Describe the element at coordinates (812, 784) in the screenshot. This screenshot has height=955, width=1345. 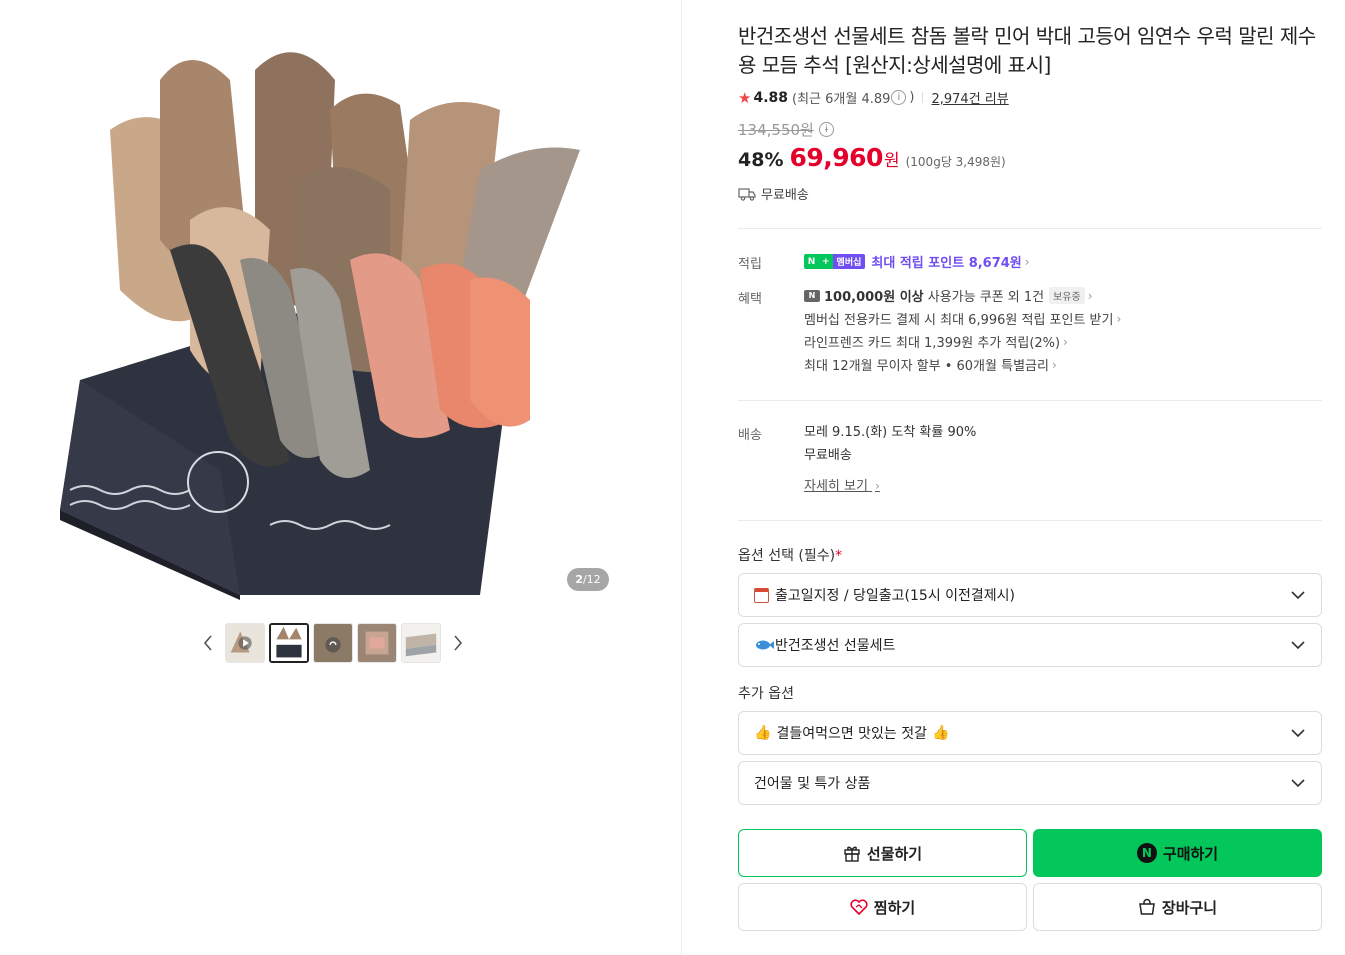
I see `option-select-value: 건어물 및 특가 상품` at that location.